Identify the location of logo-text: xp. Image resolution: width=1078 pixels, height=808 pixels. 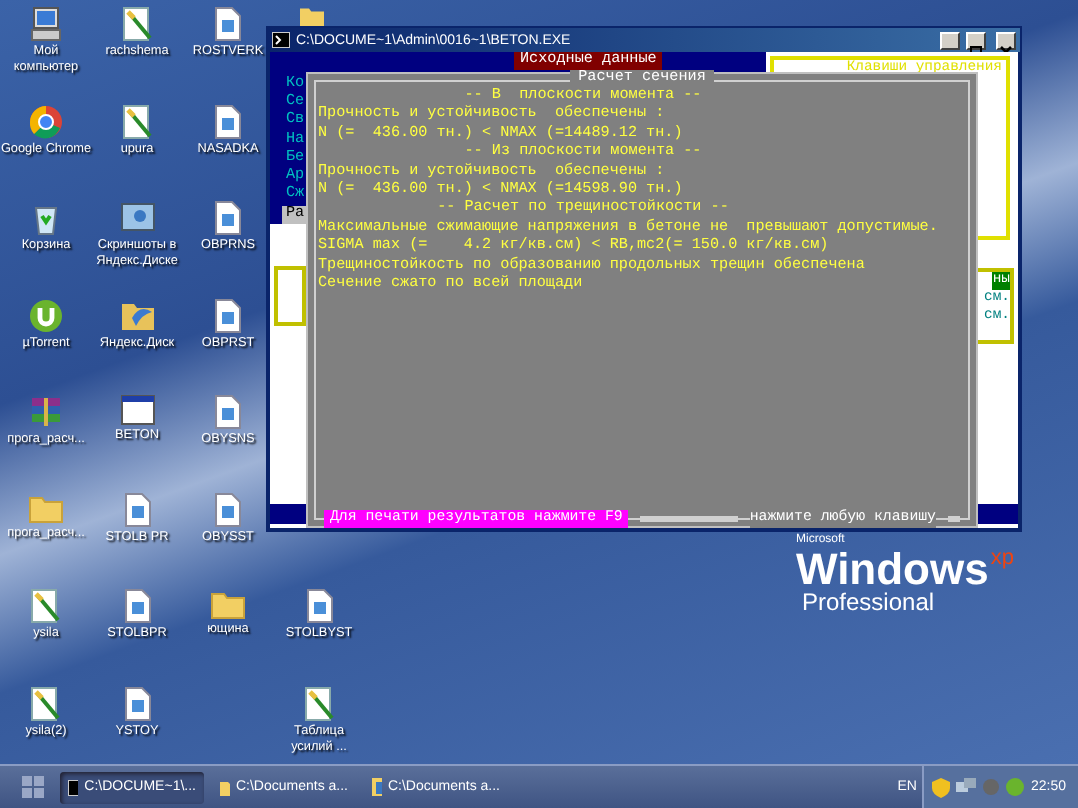
(1002, 559).